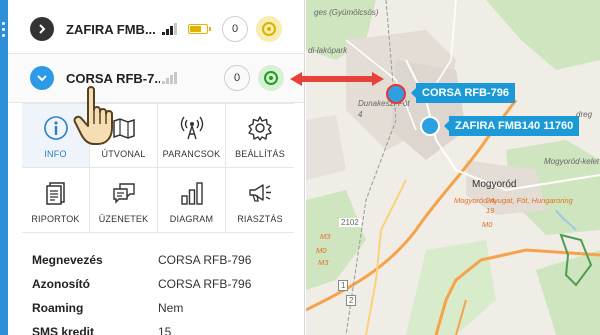 The image size is (600, 335). I want to click on tab-reports: RIPORTOK, so click(56, 200).